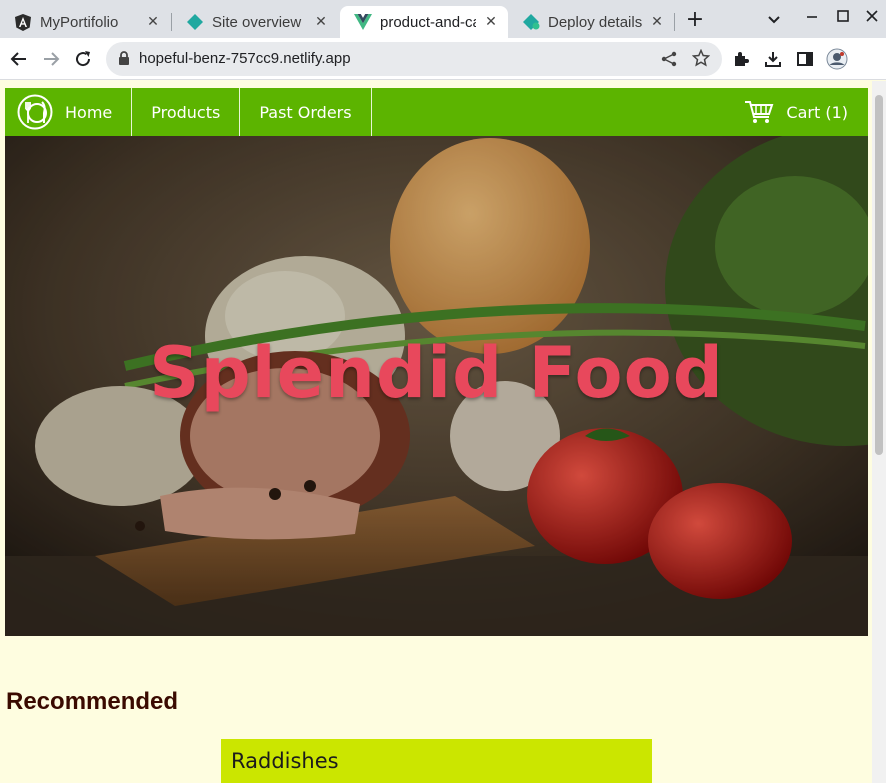  I want to click on tab-divider, so click(674, 22).